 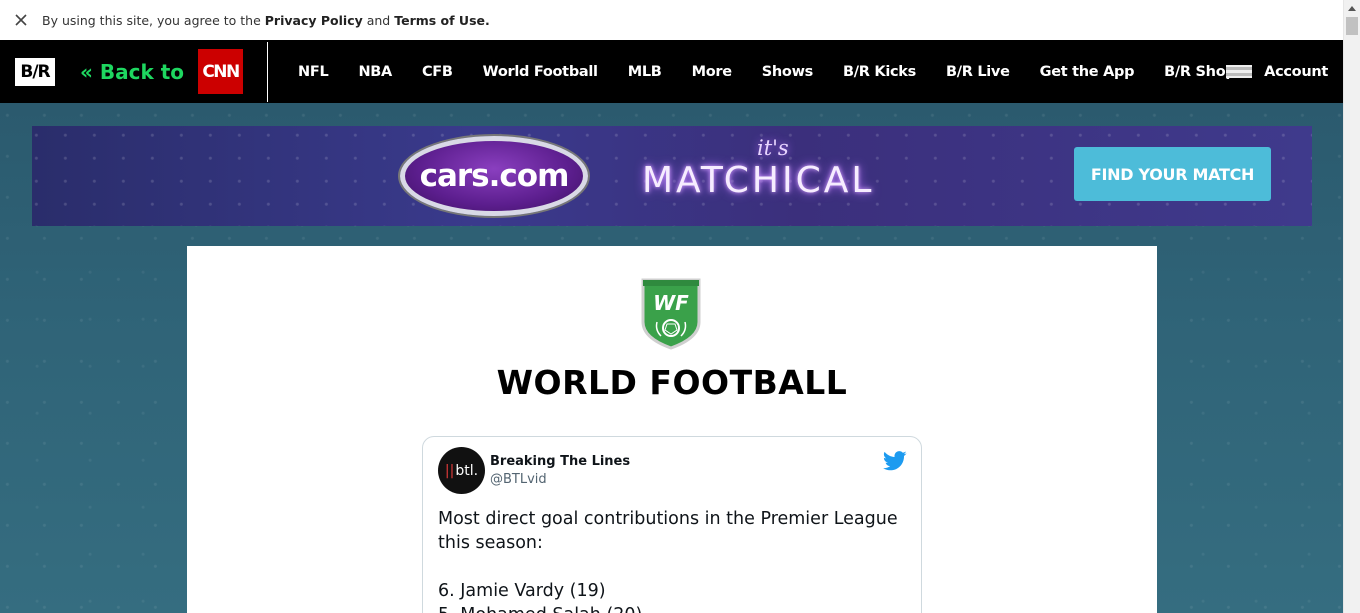 I want to click on scroll-up-arrow-icon, so click(x=1352, y=8).